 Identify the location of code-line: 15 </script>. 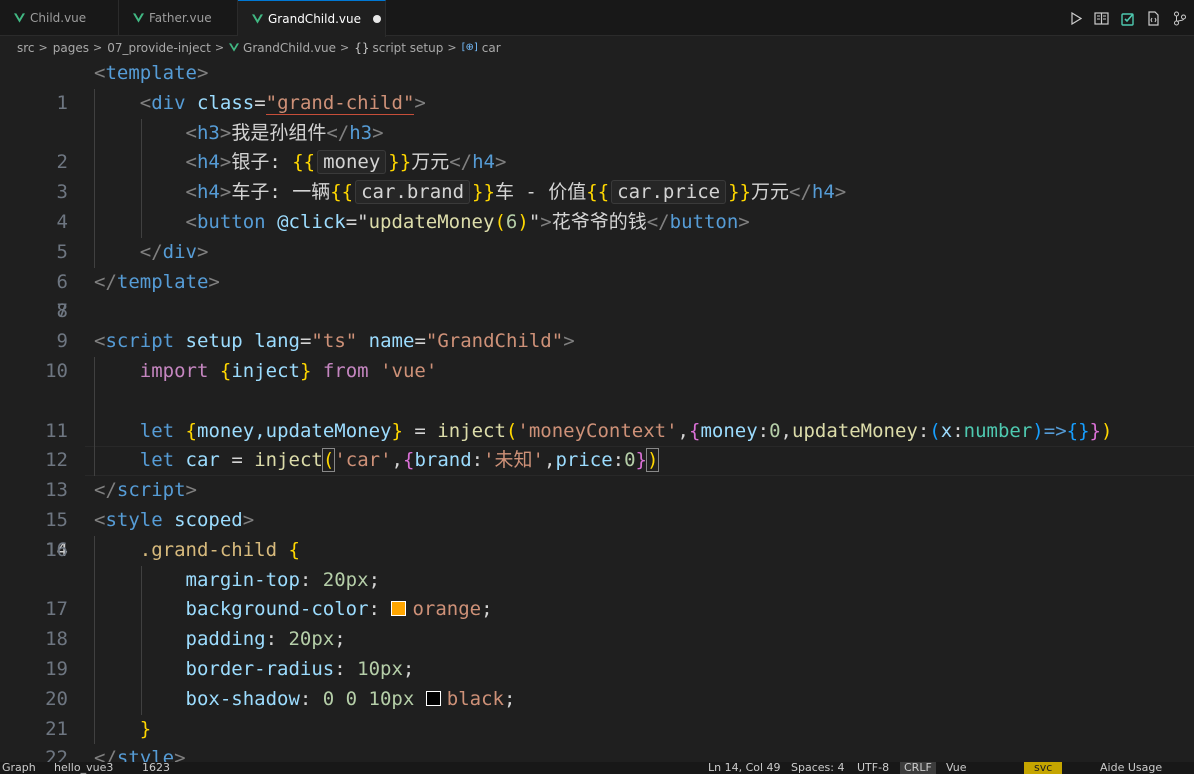
(597, 503).